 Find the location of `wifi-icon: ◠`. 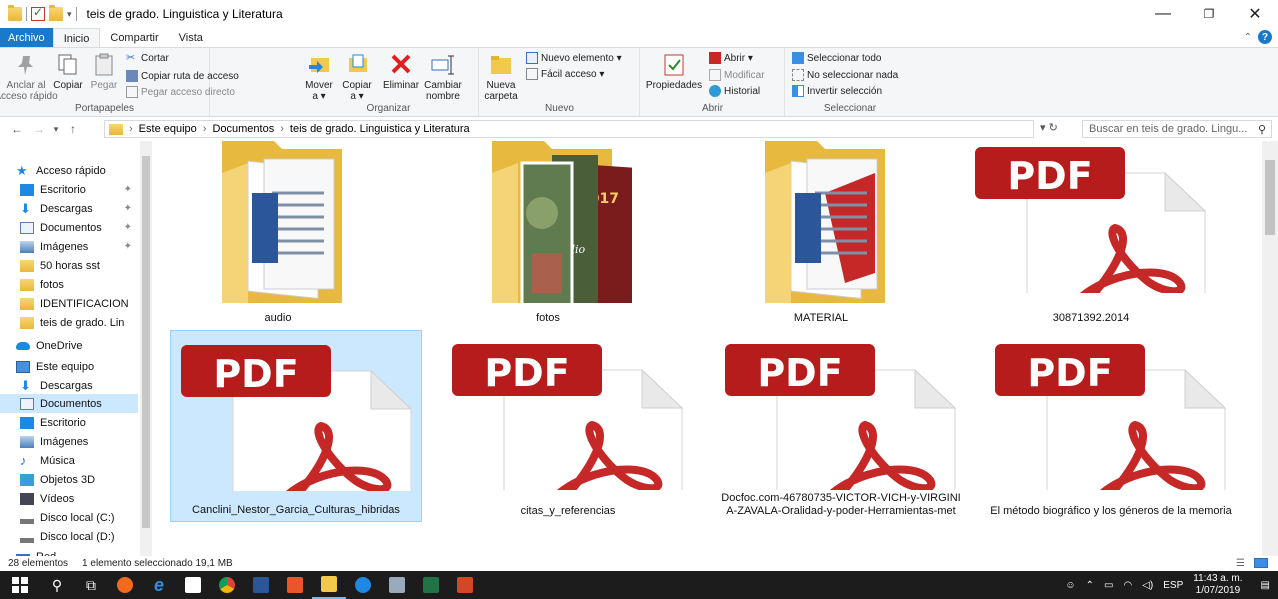

wifi-icon: ◠ is located at coordinates (1127, 585).